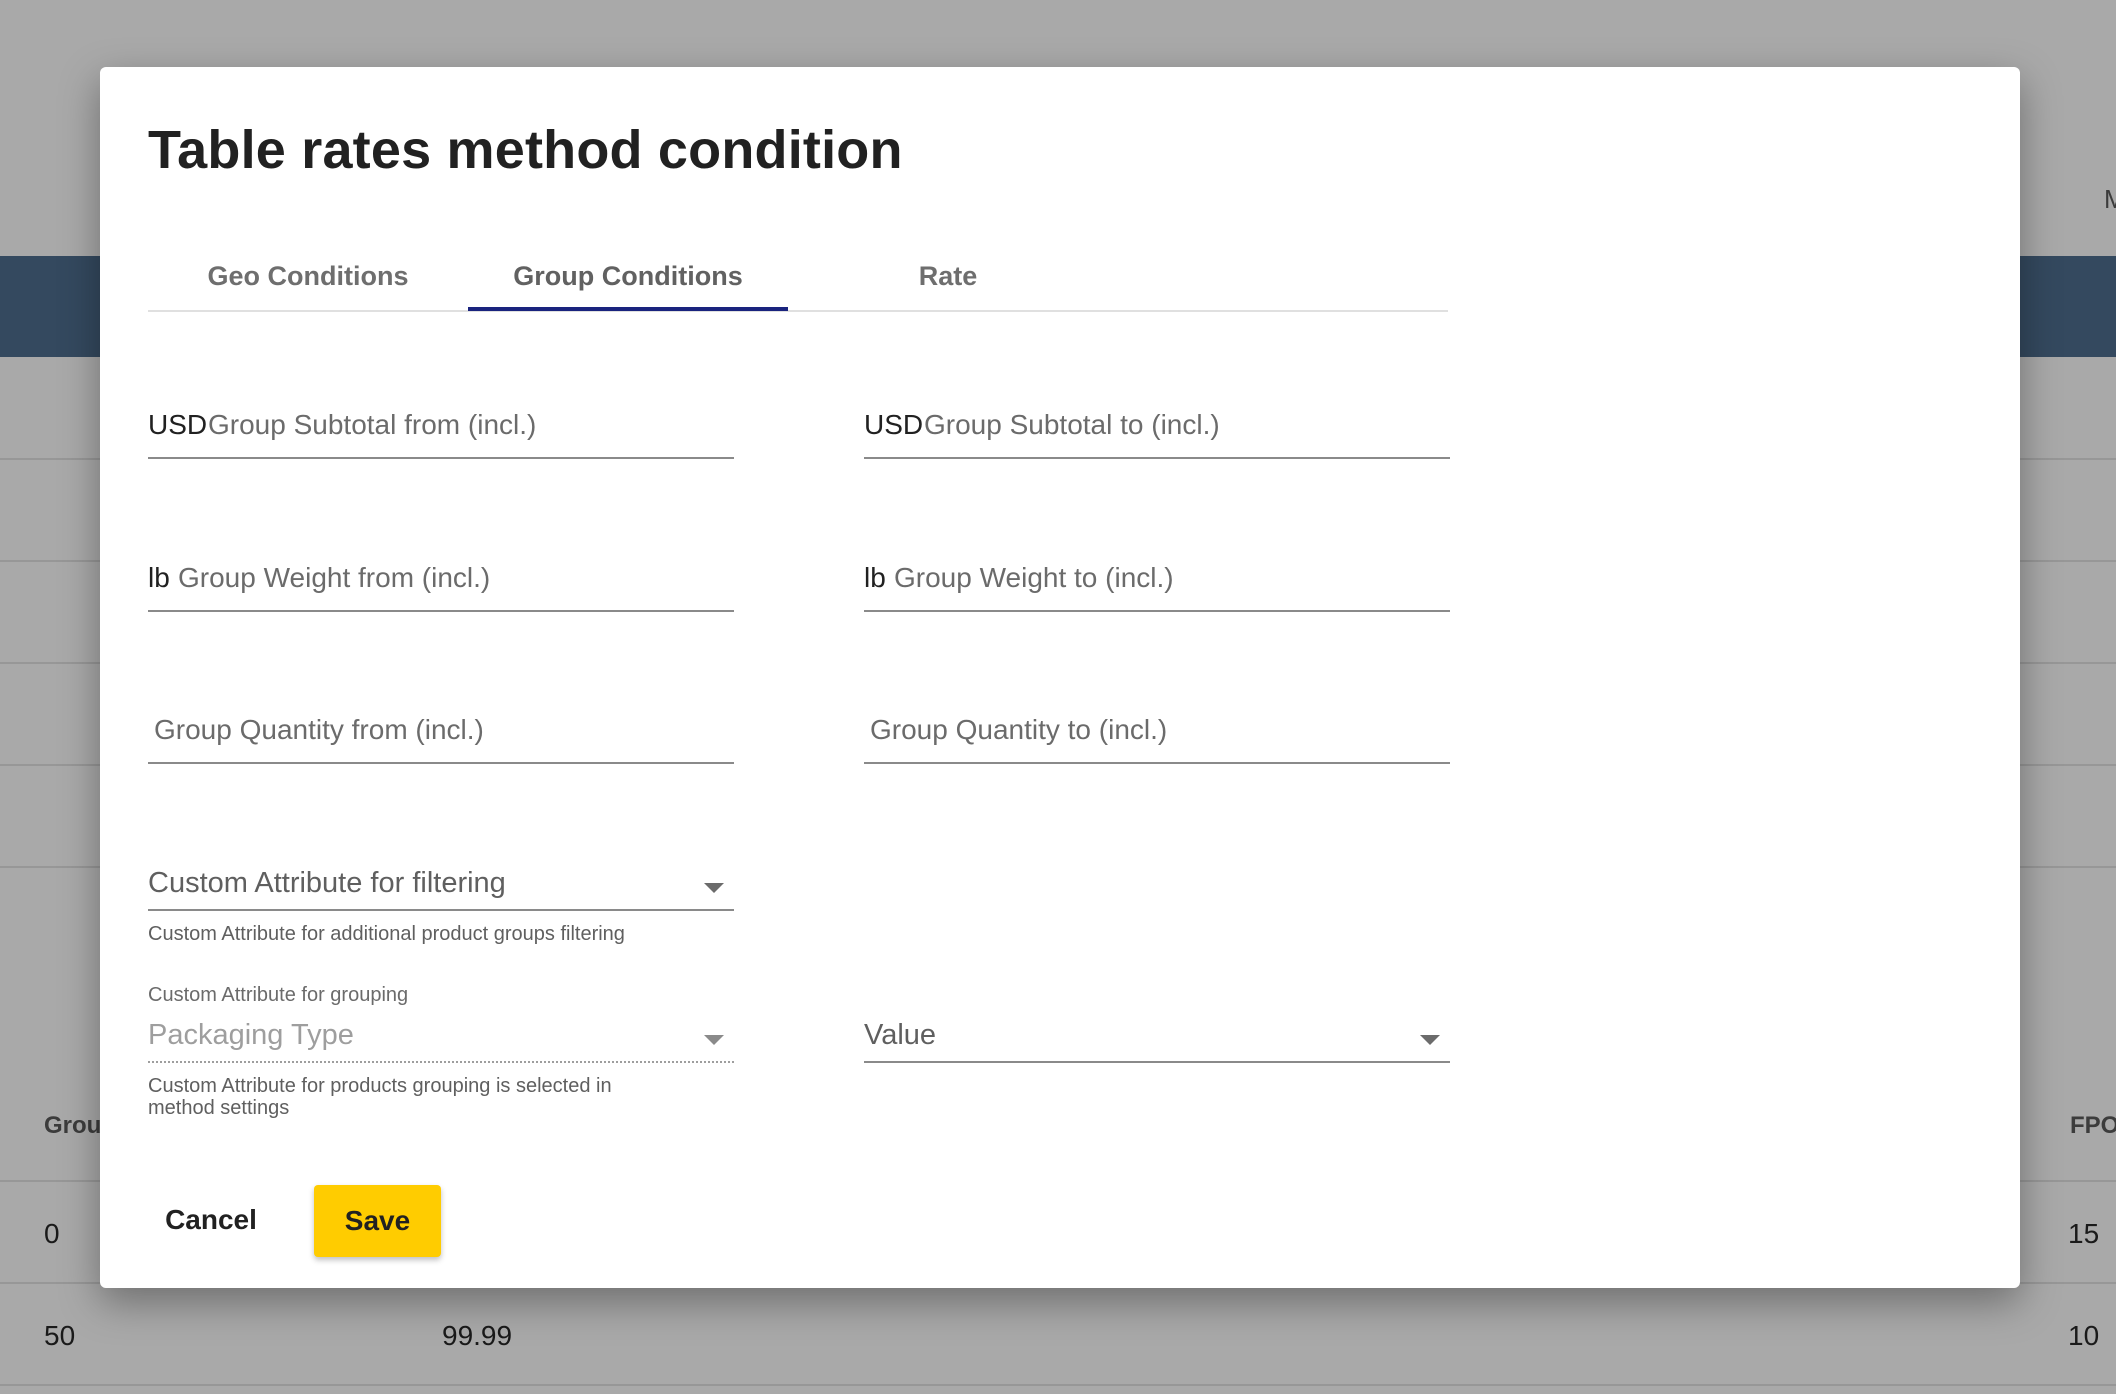 The width and height of the screenshot is (2116, 1394). Describe the element at coordinates (628, 276) in the screenshot. I see `tab-group-conditions: Group Conditions` at that location.